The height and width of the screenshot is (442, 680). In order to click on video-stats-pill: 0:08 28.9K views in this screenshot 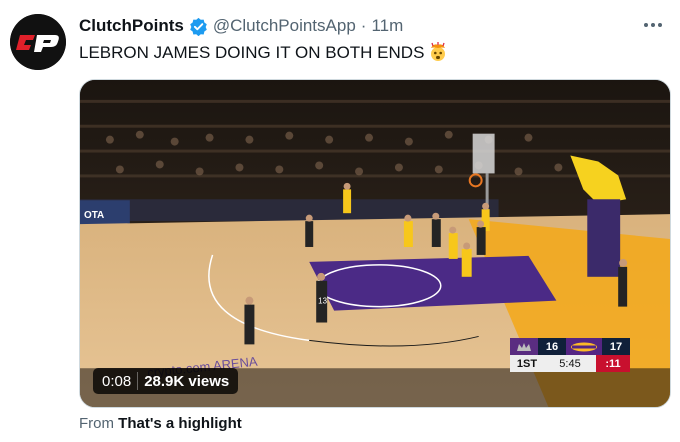, I will do `click(166, 381)`.